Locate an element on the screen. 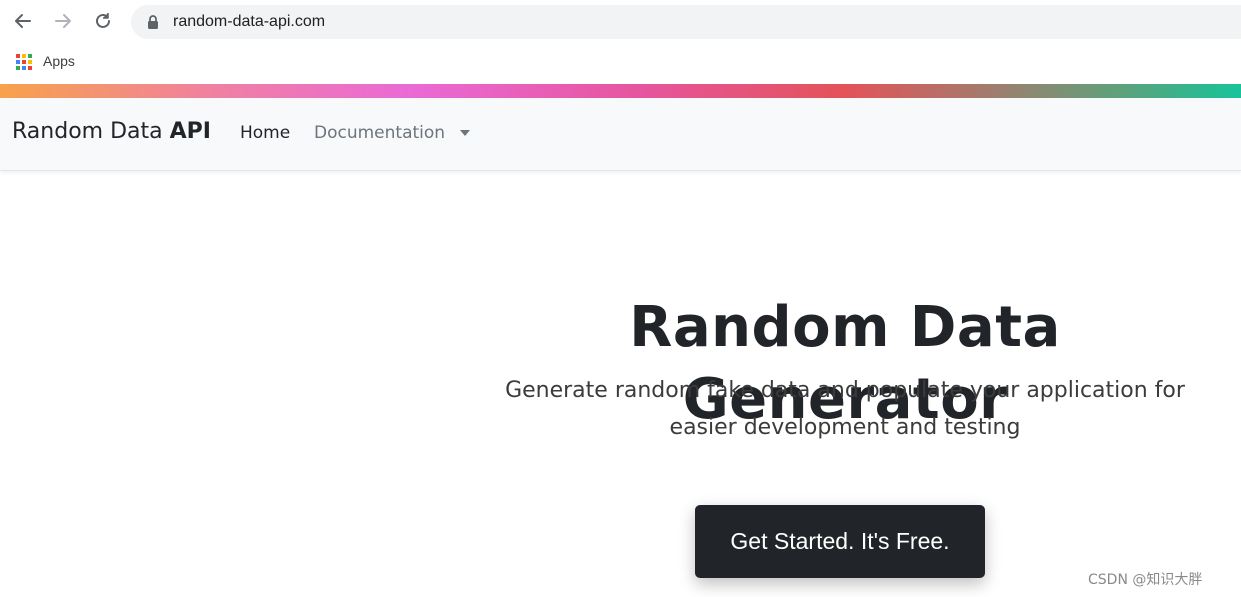  nav-home-link: Home is located at coordinates (265, 133).